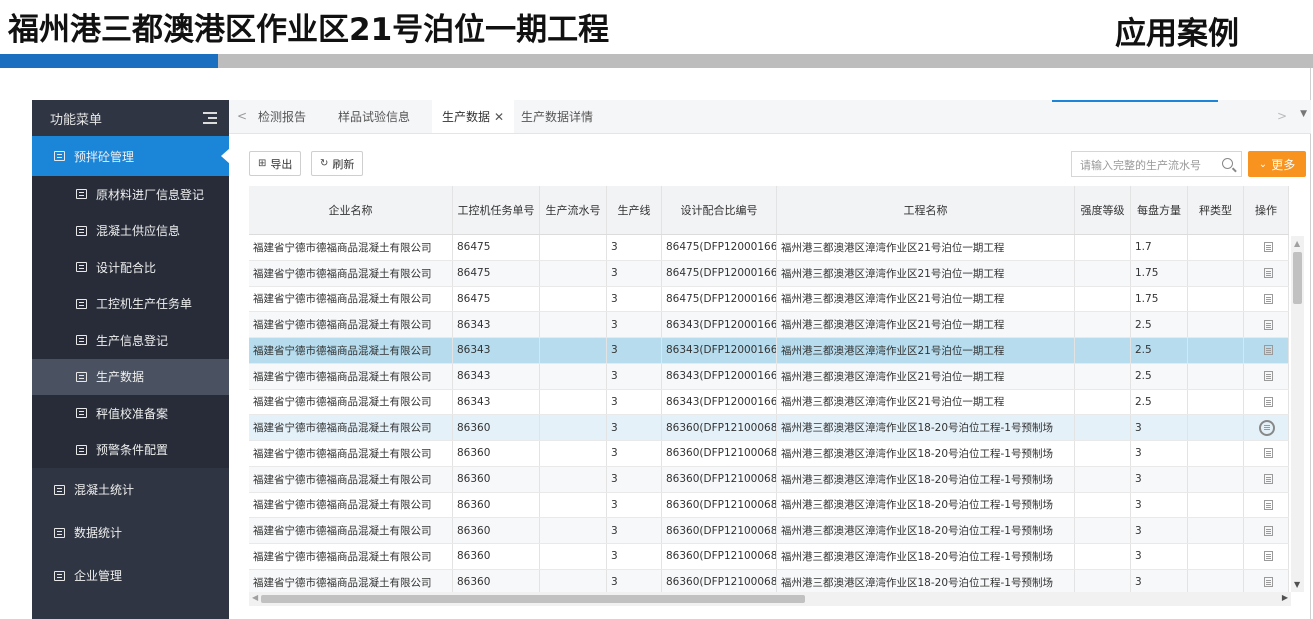  What do you see at coordinates (557, 116) in the screenshot?
I see `tab-production-detail: 生产数据详情` at bounding box center [557, 116].